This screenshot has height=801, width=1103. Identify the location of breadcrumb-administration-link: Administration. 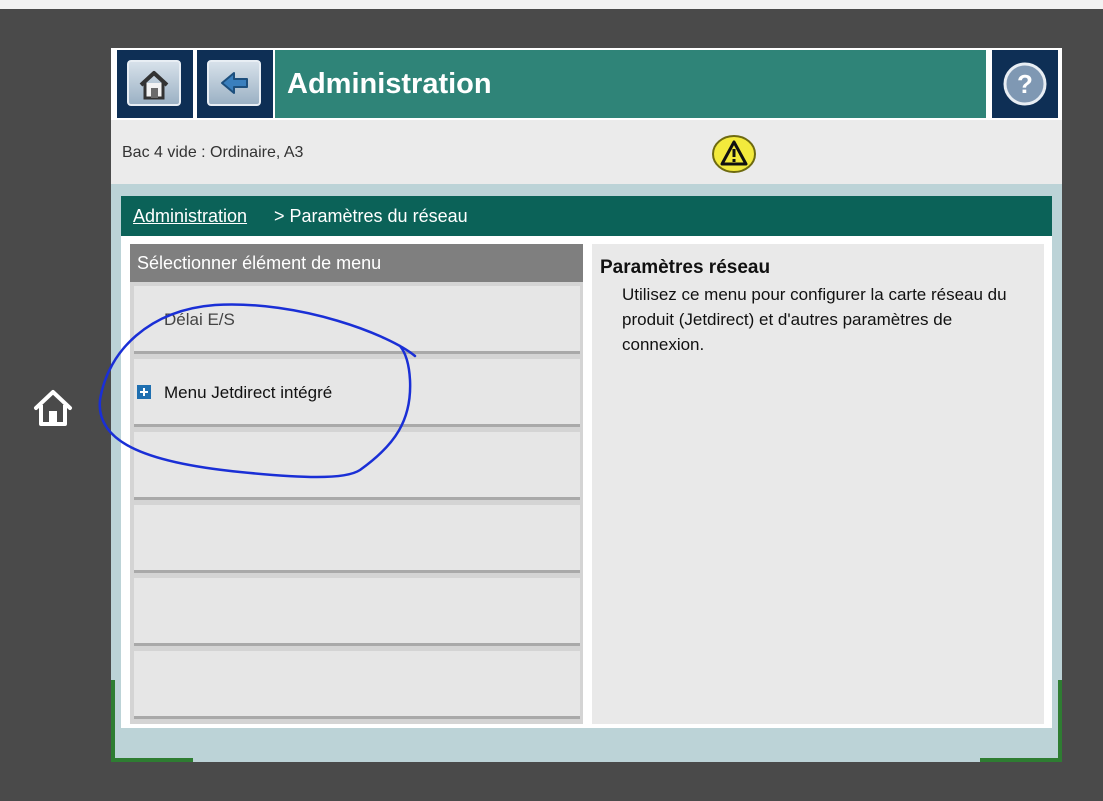
(190, 216).